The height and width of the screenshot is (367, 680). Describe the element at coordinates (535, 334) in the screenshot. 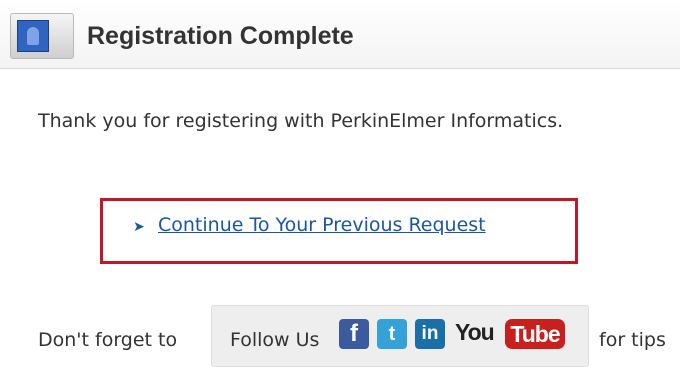

I see `youtube-tube-text: Tube` at that location.